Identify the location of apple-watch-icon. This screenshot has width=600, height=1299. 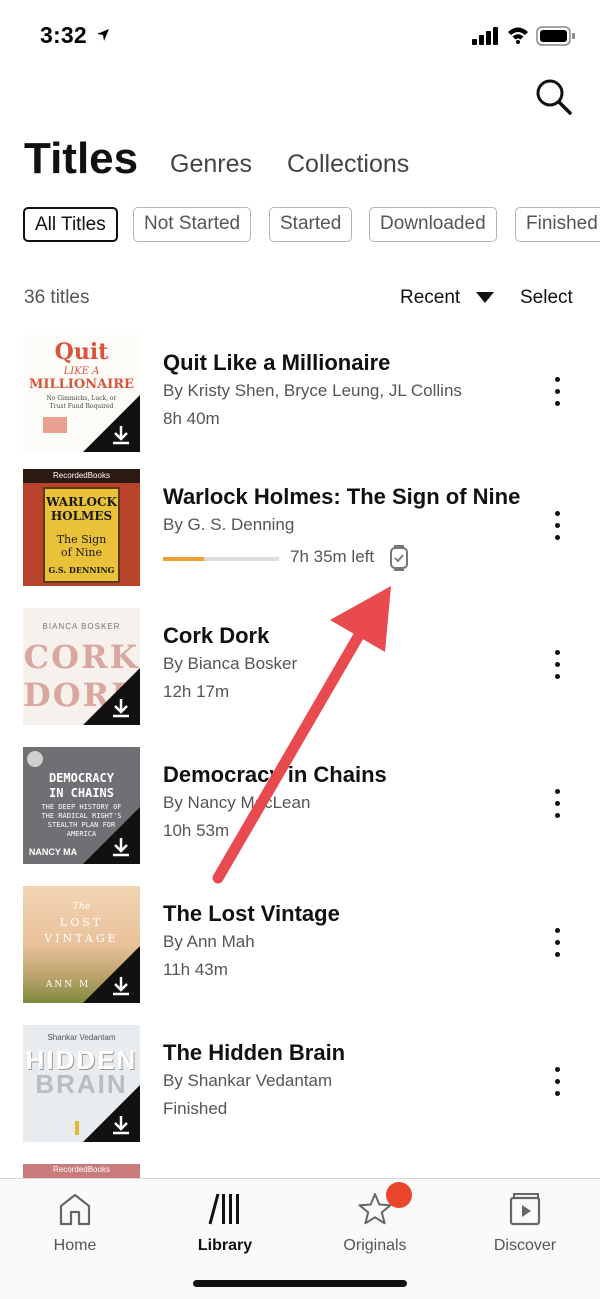
(399, 558).